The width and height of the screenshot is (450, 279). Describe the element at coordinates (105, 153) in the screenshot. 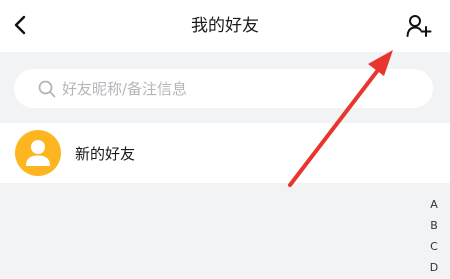

I see `new-friends-label: 新的好友` at that location.